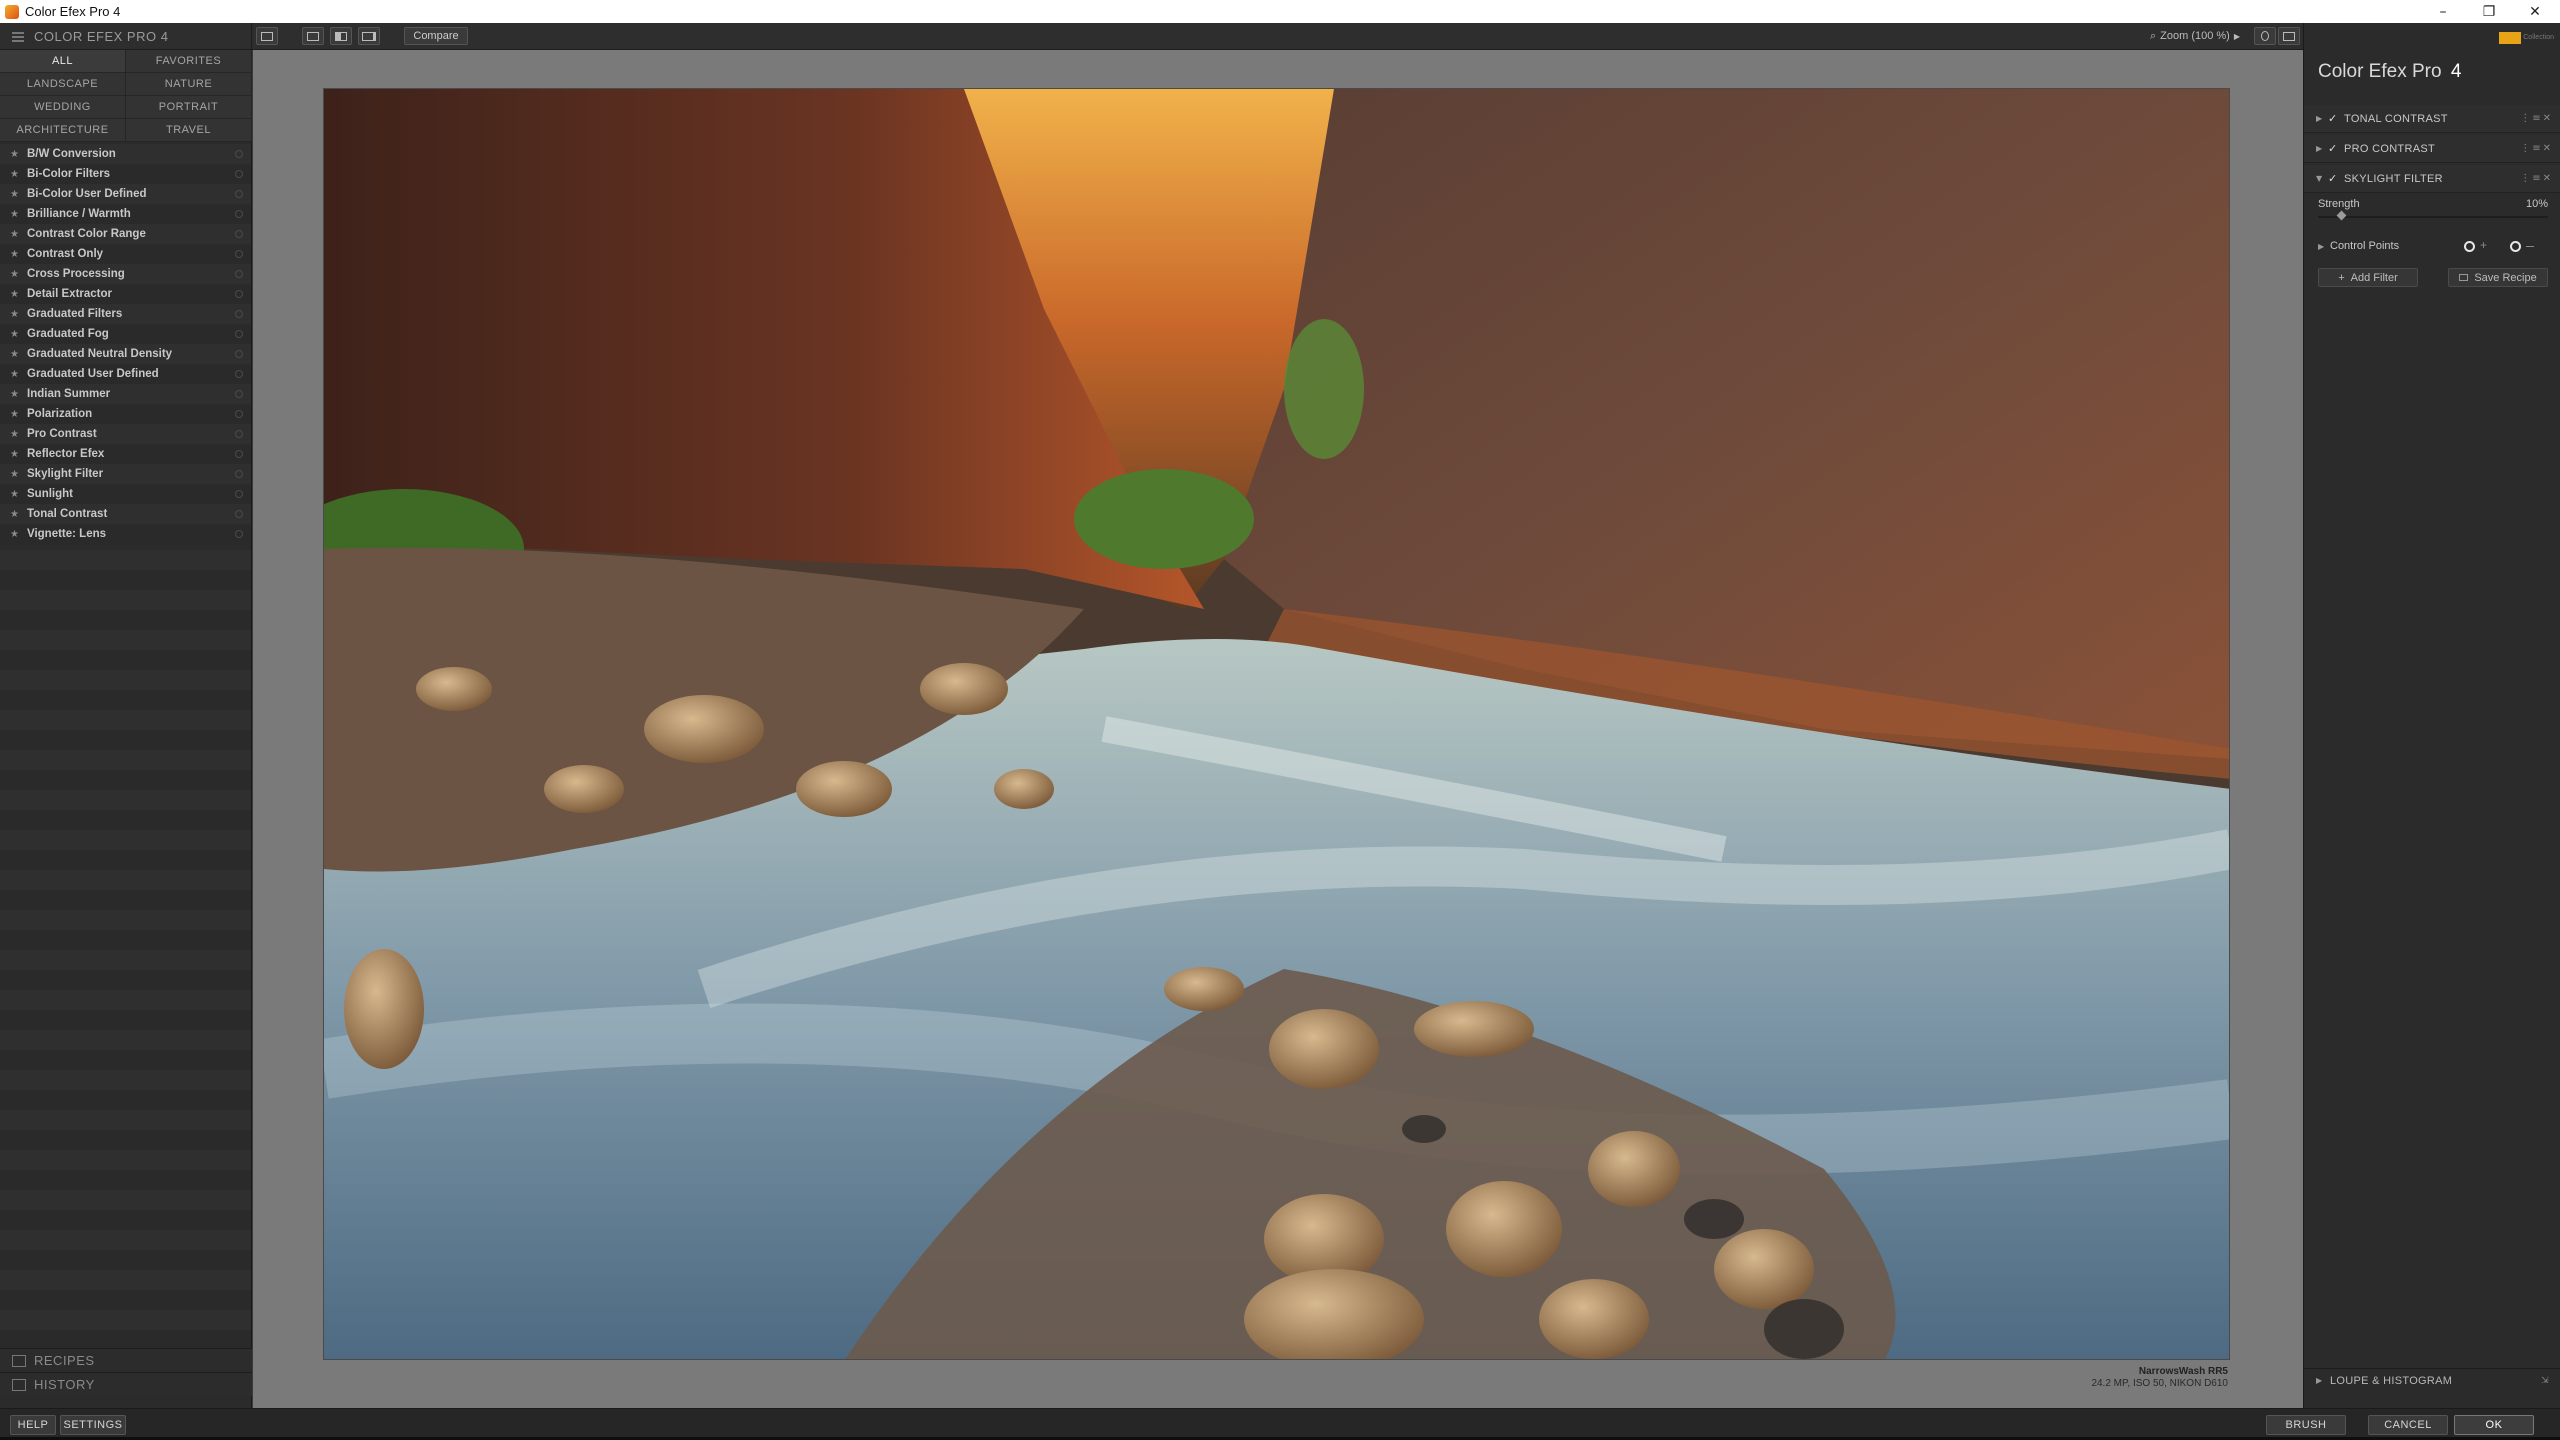  I want to click on filter-list-item: ★ Skylight Filter, so click(125, 474).